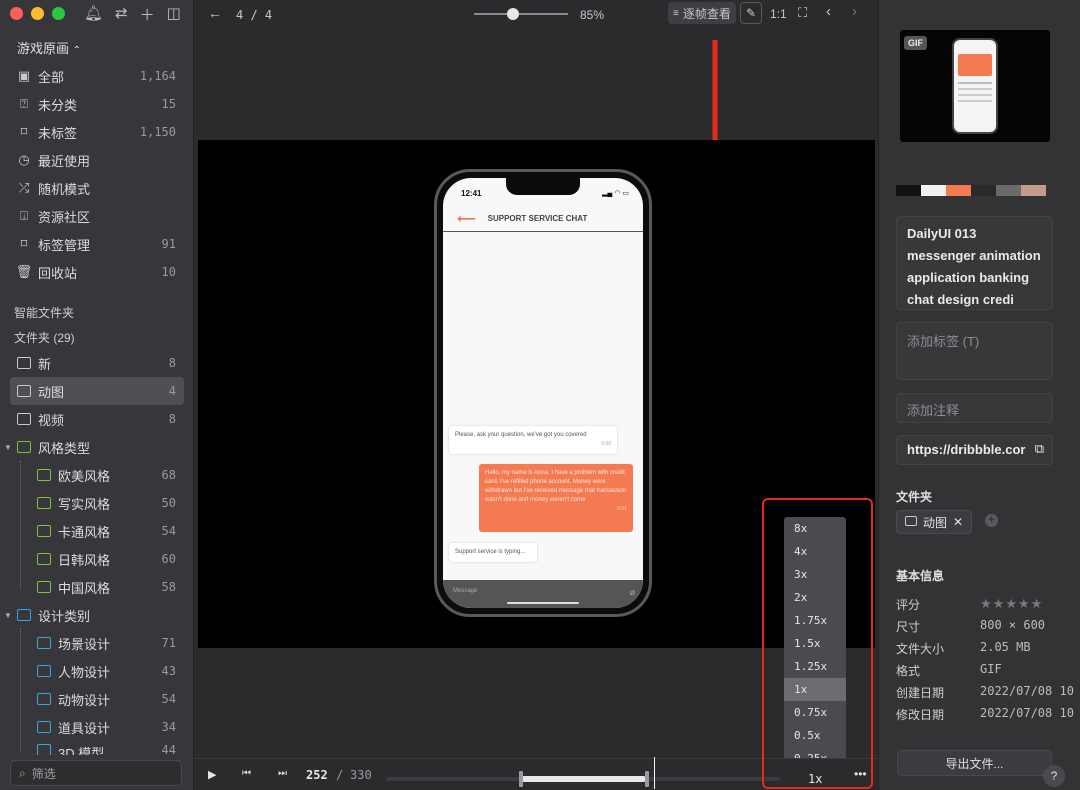  What do you see at coordinates (521, 779) in the screenshot?
I see `range-start-handle` at bounding box center [521, 779].